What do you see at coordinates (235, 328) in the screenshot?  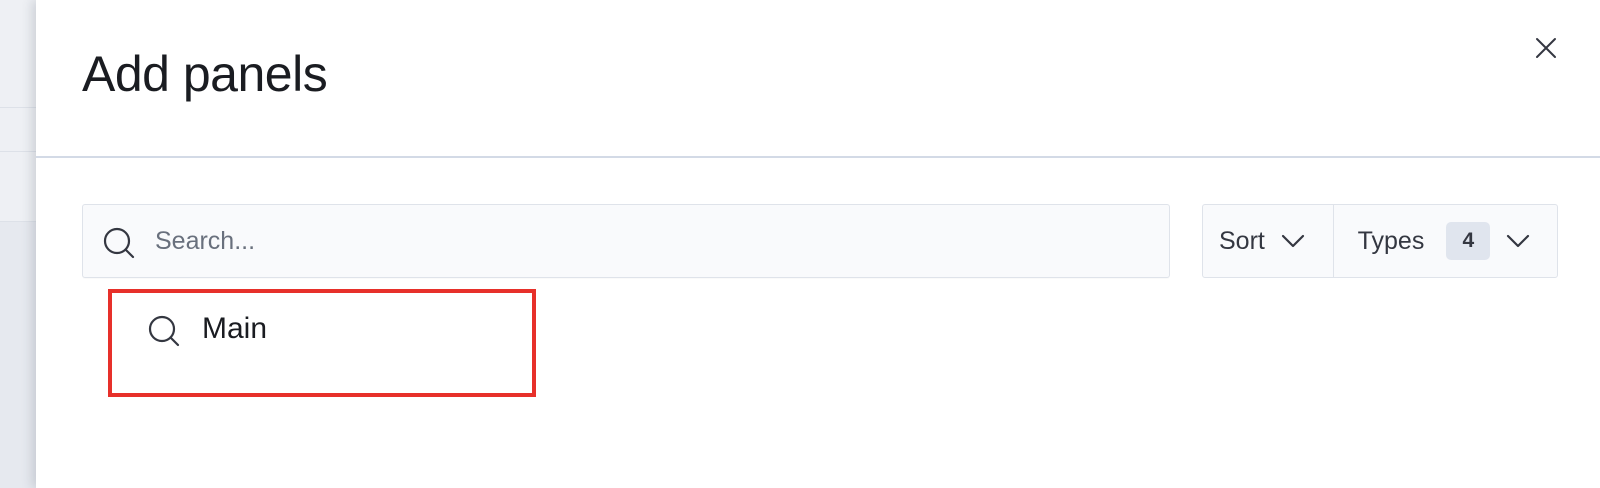 I see `result-label: Main` at bounding box center [235, 328].